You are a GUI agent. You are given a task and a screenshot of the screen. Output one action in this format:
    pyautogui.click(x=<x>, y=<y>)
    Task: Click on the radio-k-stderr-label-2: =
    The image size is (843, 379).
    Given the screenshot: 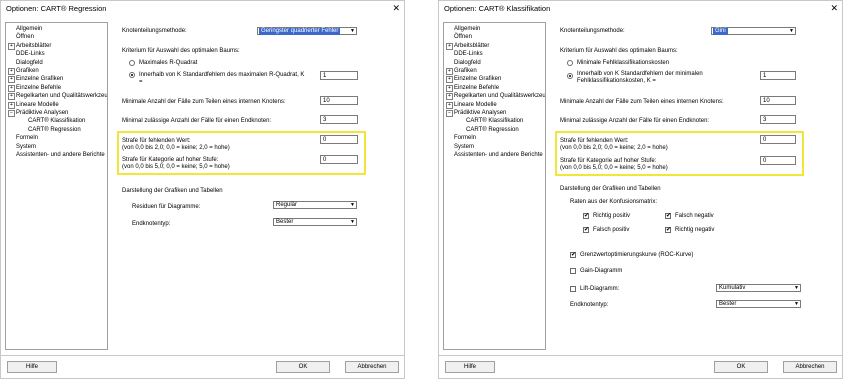 What is the action you would take?
    pyautogui.click(x=141, y=82)
    